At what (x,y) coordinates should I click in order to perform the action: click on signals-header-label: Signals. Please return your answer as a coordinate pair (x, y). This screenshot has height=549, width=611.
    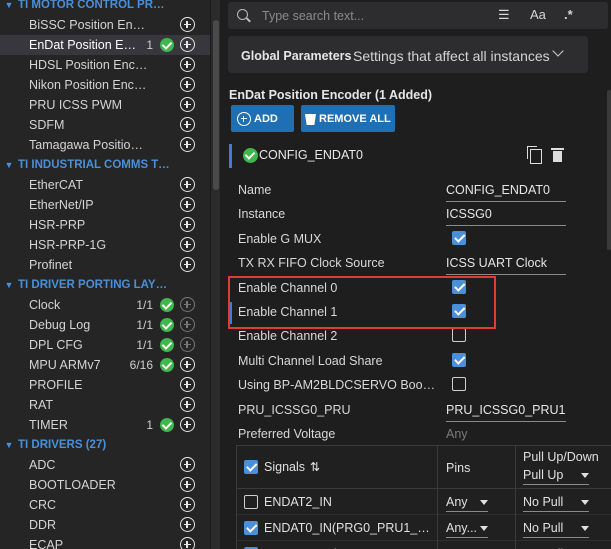
    Looking at the image, I should click on (284, 467).